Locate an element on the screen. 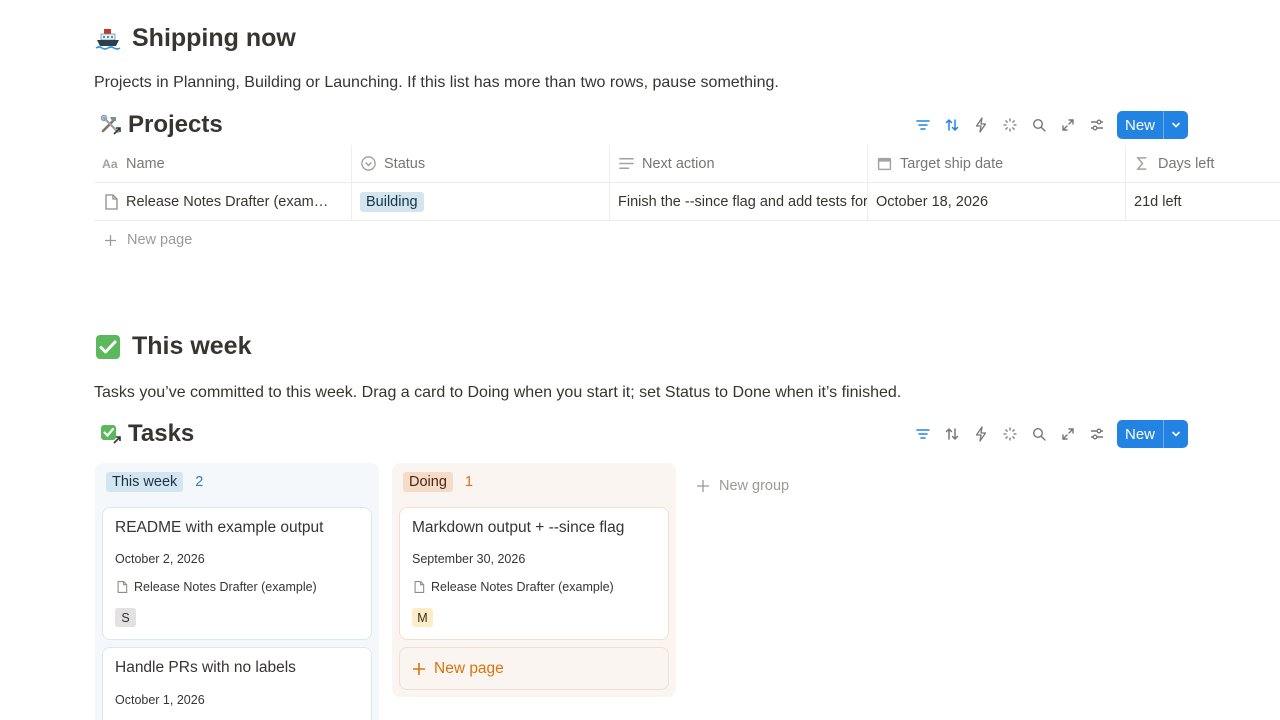  column-header-status: Status is located at coordinates (481, 163).